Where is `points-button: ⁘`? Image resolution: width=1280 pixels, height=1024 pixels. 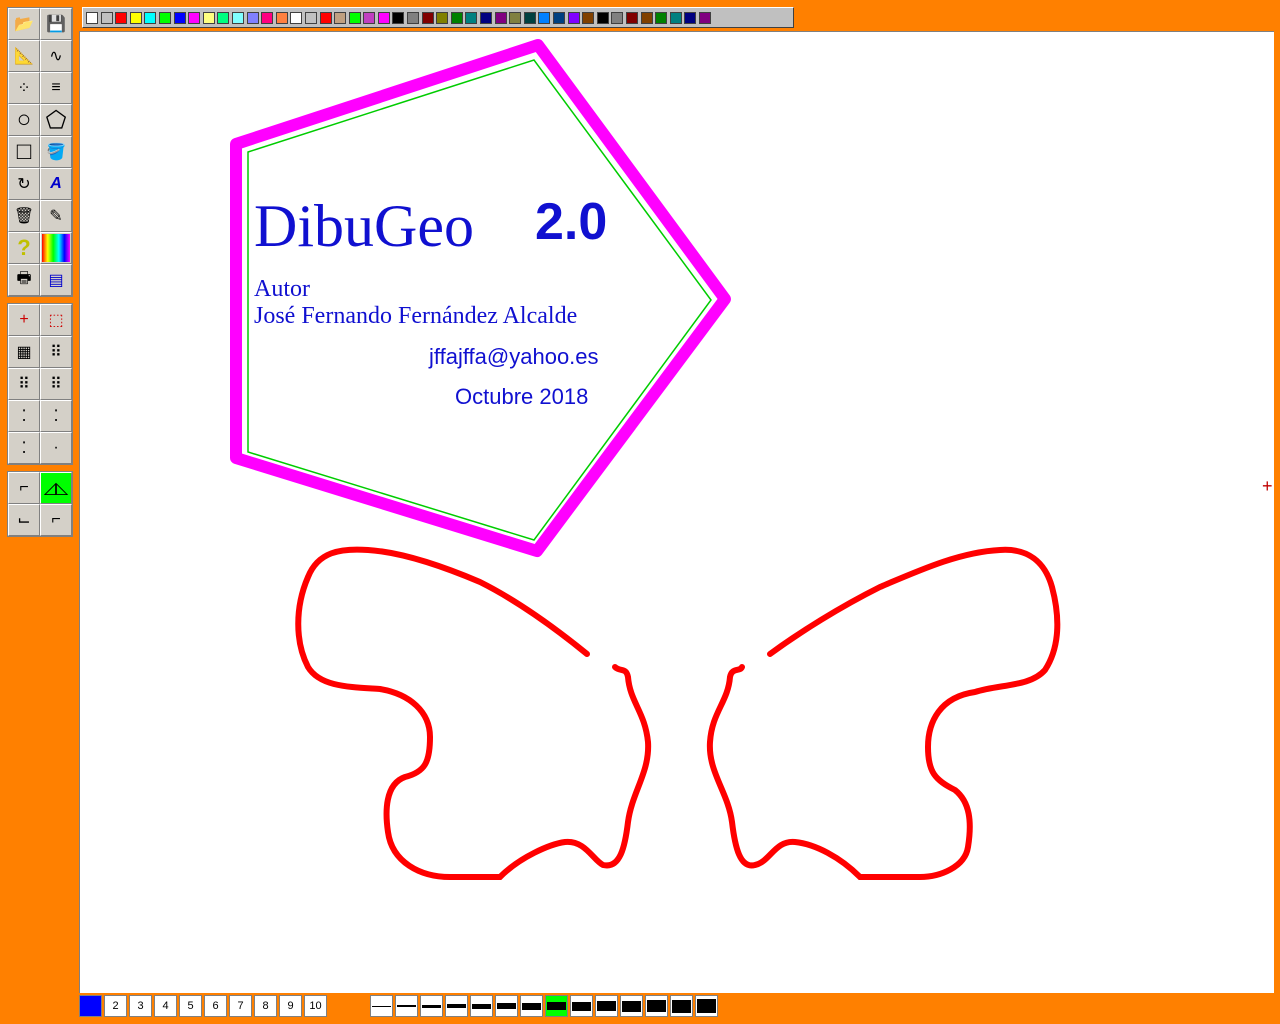
points-button: ⁘ is located at coordinates (24, 88).